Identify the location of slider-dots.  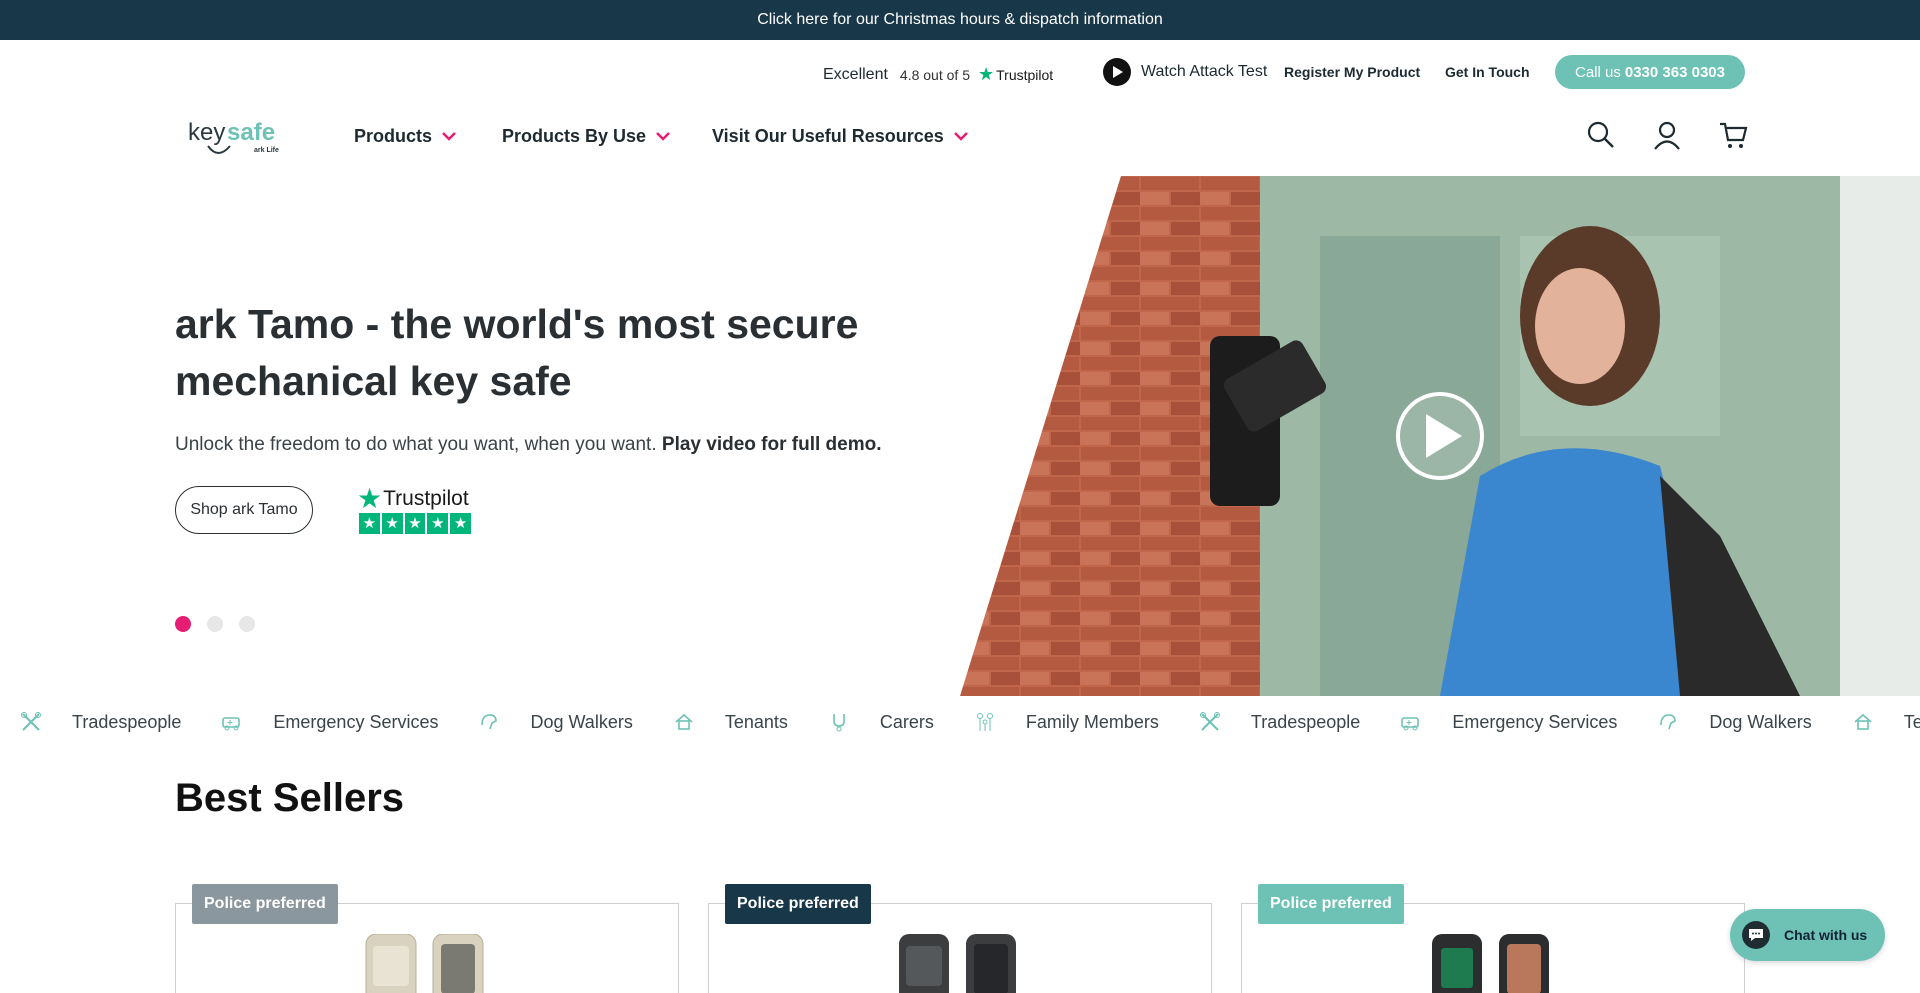
(215, 624).